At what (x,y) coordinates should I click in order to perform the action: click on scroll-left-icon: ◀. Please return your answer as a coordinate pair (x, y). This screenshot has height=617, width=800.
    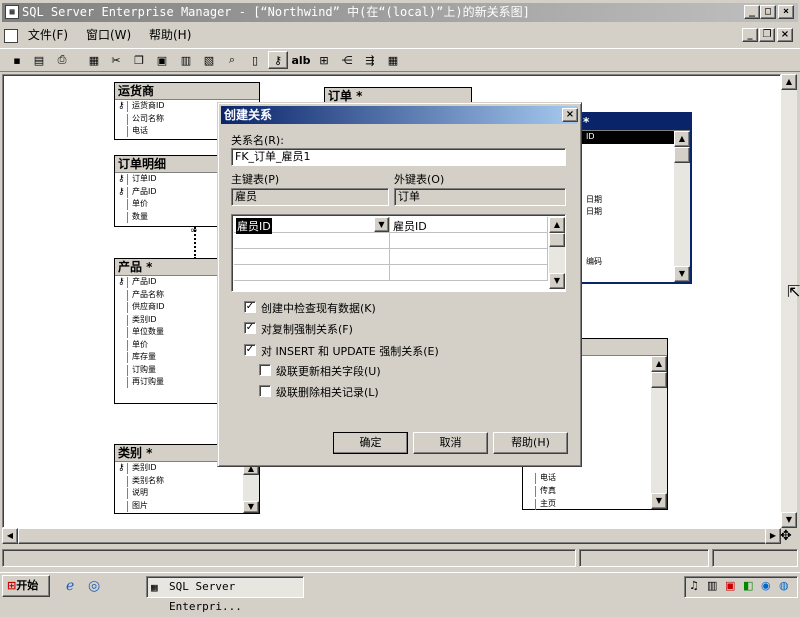
    Looking at the image, I should click on (10, 536).